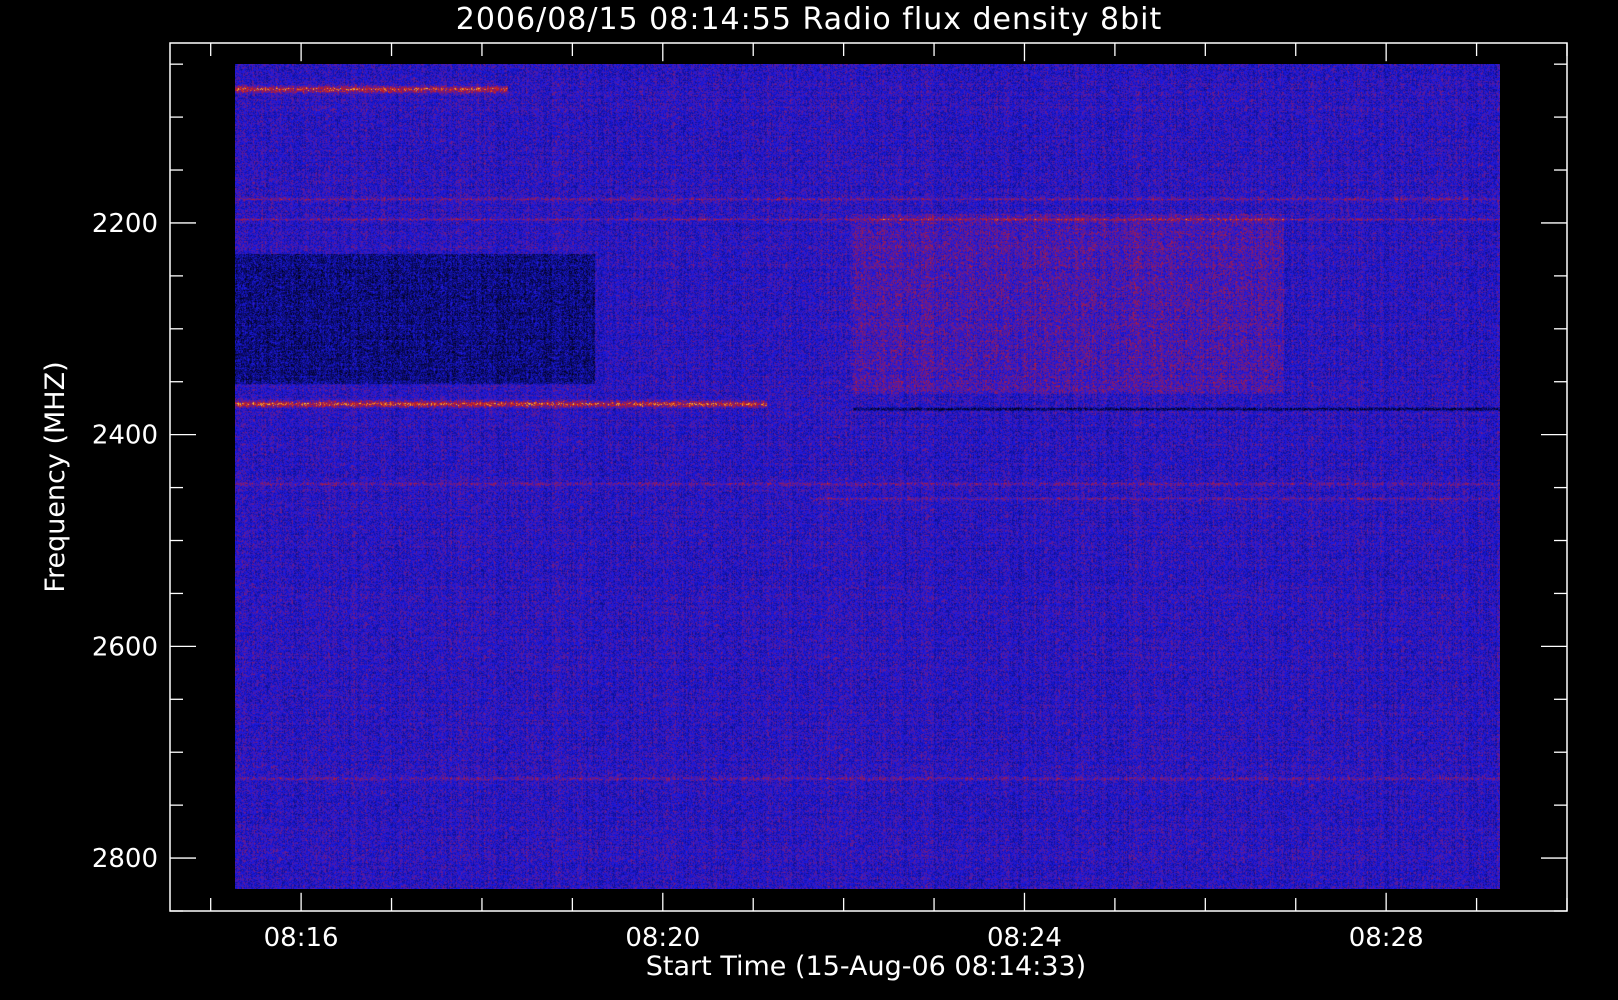 The height and width of the screenshot is (1000, 1618). I want to click on y-axis-label: Frequency (MHZ), so click(55, 476).